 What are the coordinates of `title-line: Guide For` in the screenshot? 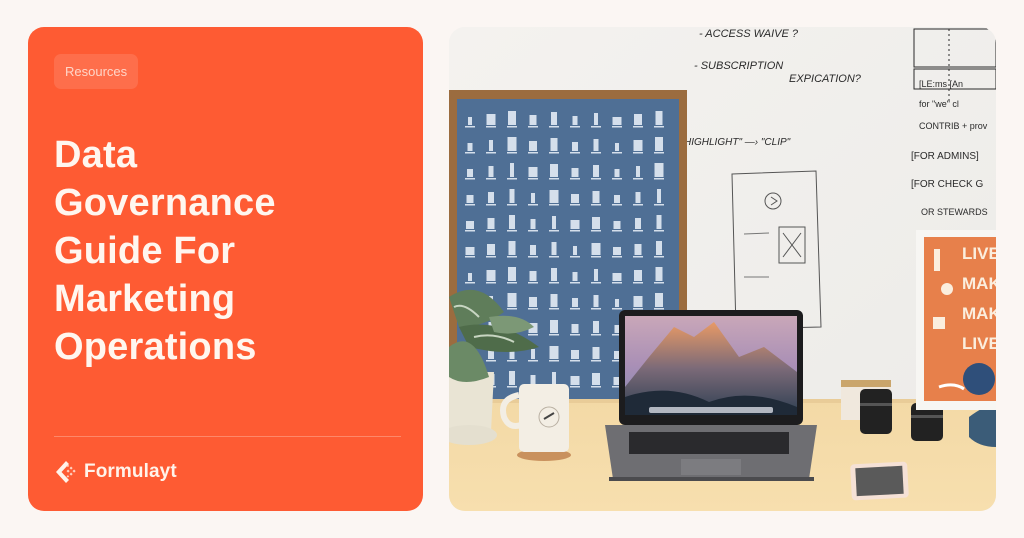 It's located at (145, 251).